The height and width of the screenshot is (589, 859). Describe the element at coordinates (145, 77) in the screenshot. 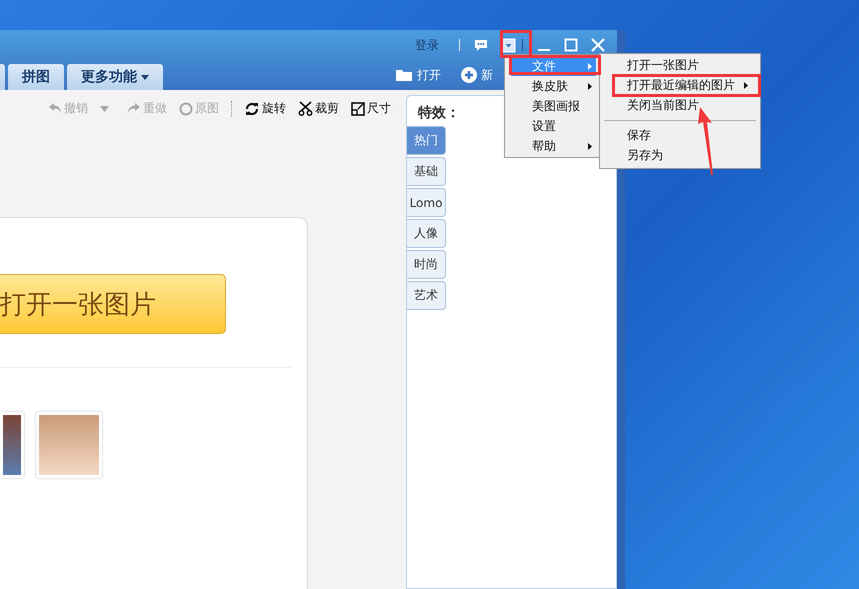

I see `caret-icon` at that location.